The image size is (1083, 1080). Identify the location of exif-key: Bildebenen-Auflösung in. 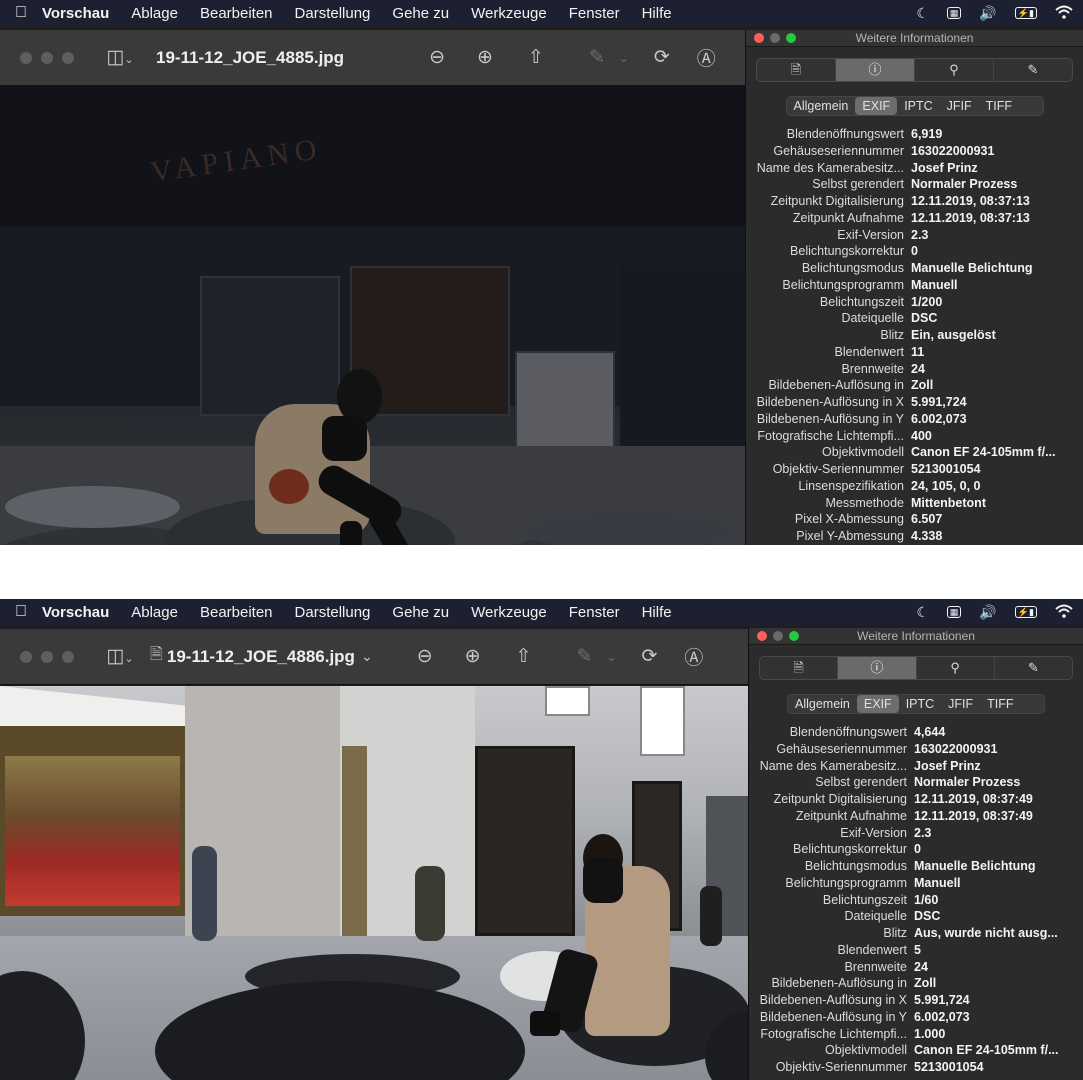
(839, 983).